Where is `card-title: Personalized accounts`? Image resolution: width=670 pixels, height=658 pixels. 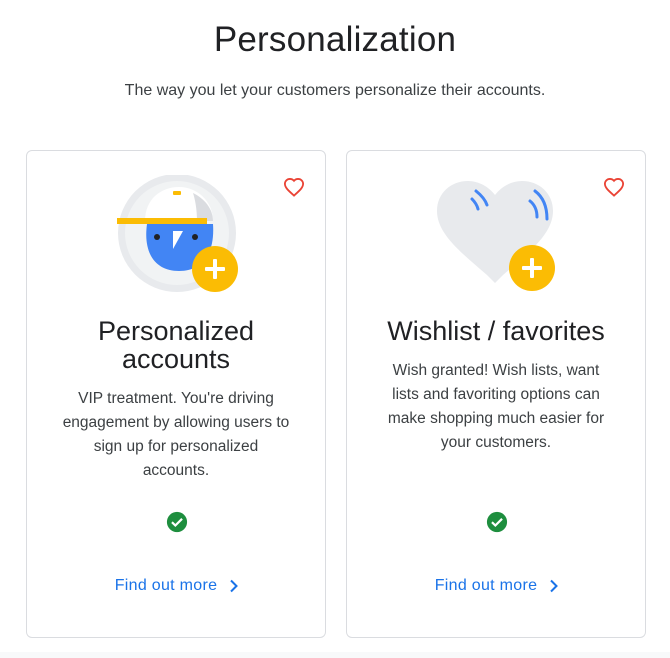
card-title: Personalized accounts is located at coordinates (176, 345).